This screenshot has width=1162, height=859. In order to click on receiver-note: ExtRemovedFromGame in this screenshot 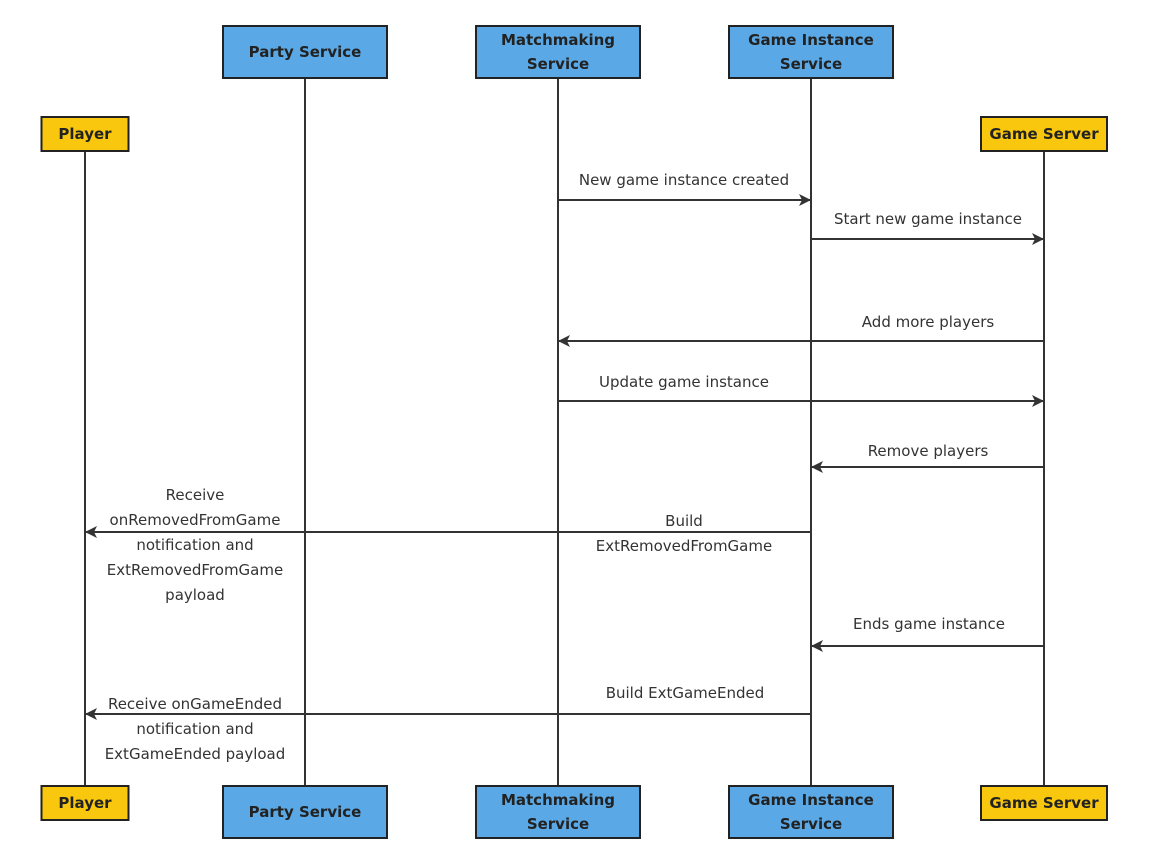, I will do `click(195, 570)`.